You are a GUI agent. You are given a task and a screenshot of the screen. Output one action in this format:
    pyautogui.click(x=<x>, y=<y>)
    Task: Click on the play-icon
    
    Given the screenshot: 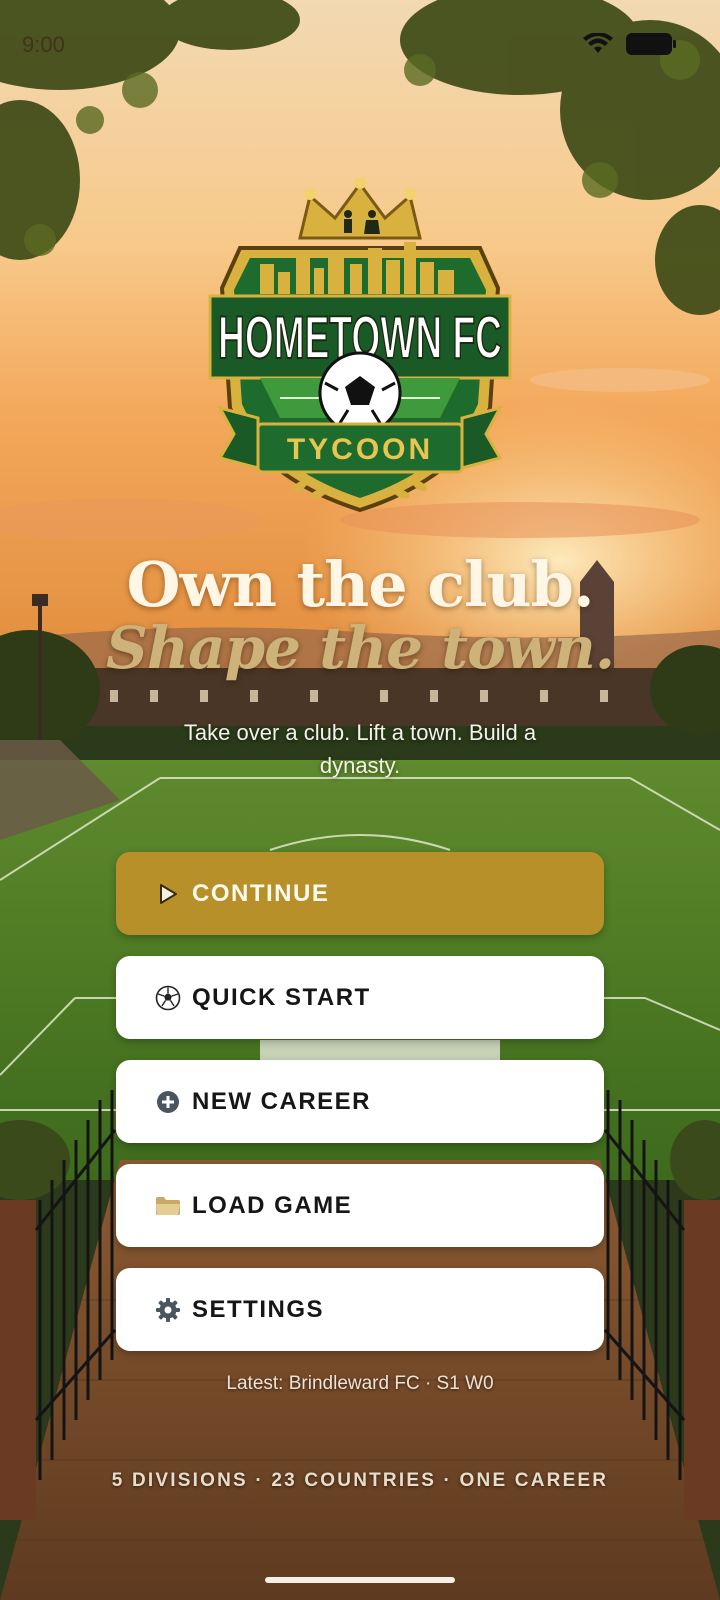 What is the action you would take?
    pyautogui.click(x=168, y=894)
    